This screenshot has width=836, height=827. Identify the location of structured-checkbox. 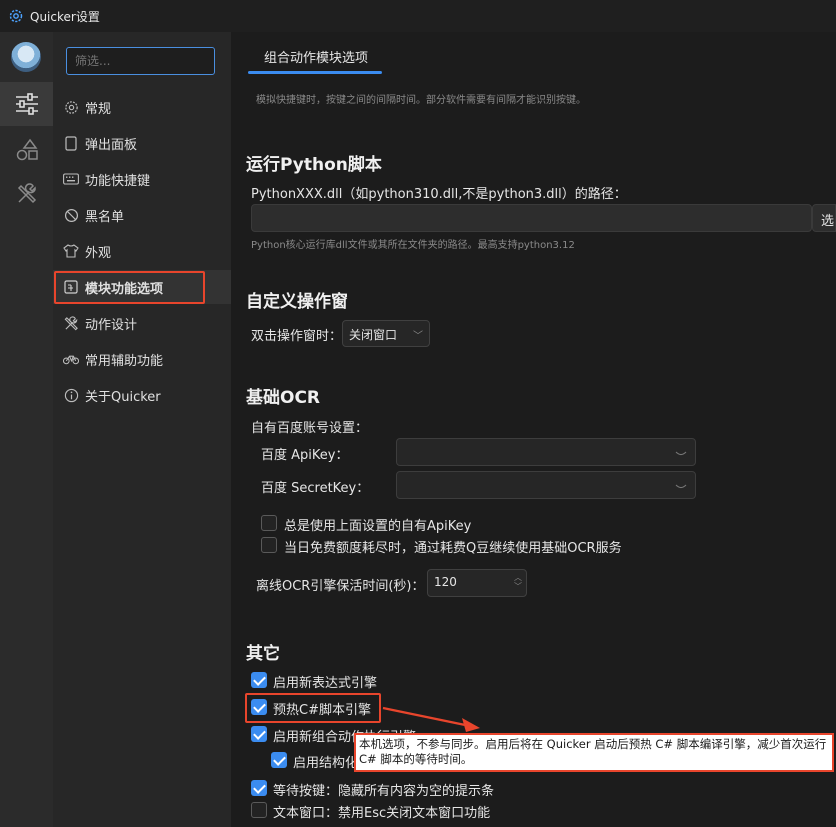
(279, 760).